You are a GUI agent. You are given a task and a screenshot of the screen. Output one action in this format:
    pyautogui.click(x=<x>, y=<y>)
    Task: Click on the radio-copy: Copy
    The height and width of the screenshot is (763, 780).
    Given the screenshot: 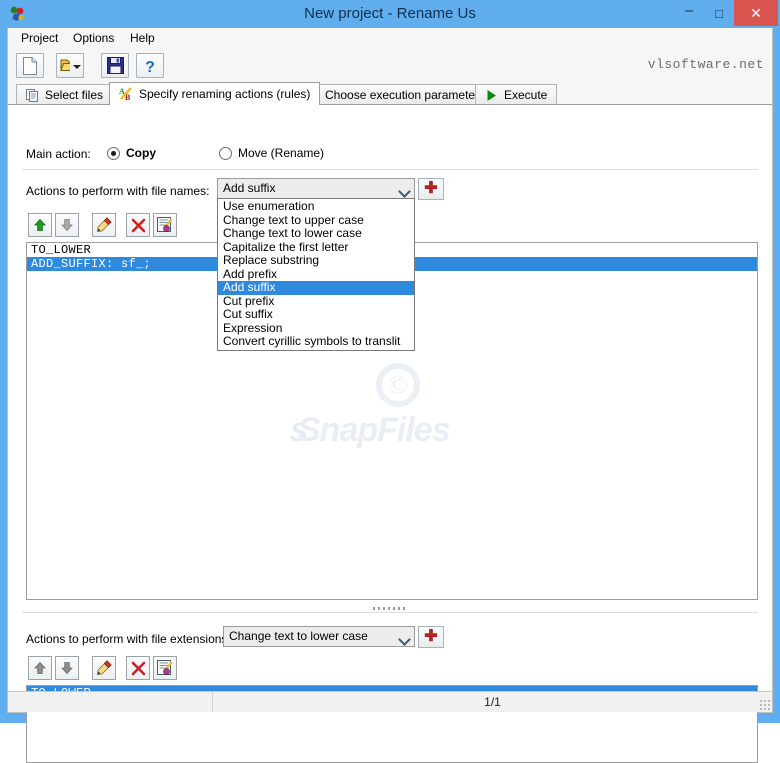 What is the action you would take?
    pyautogui.click(x=131, y=153)
    